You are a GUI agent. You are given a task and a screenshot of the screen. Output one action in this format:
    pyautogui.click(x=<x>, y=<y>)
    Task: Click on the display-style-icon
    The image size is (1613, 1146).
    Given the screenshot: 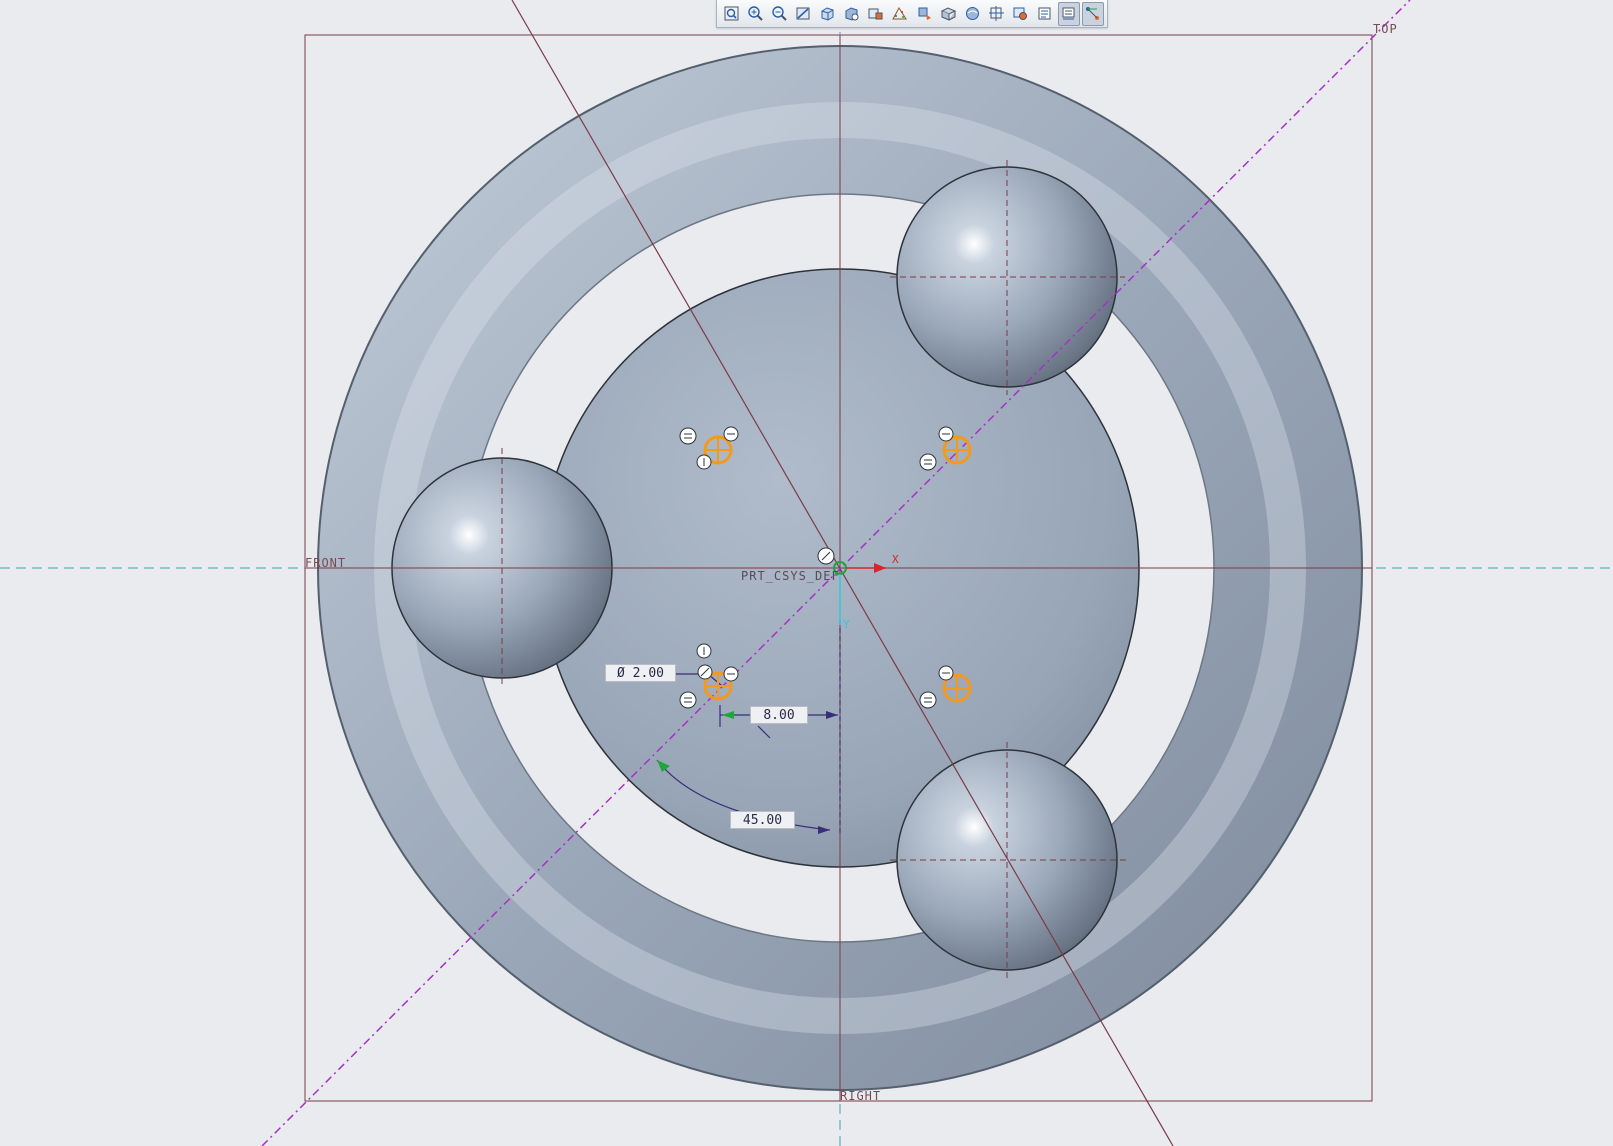 What is the action you would take?
    pyautogui.click(x=827, y=14)
    